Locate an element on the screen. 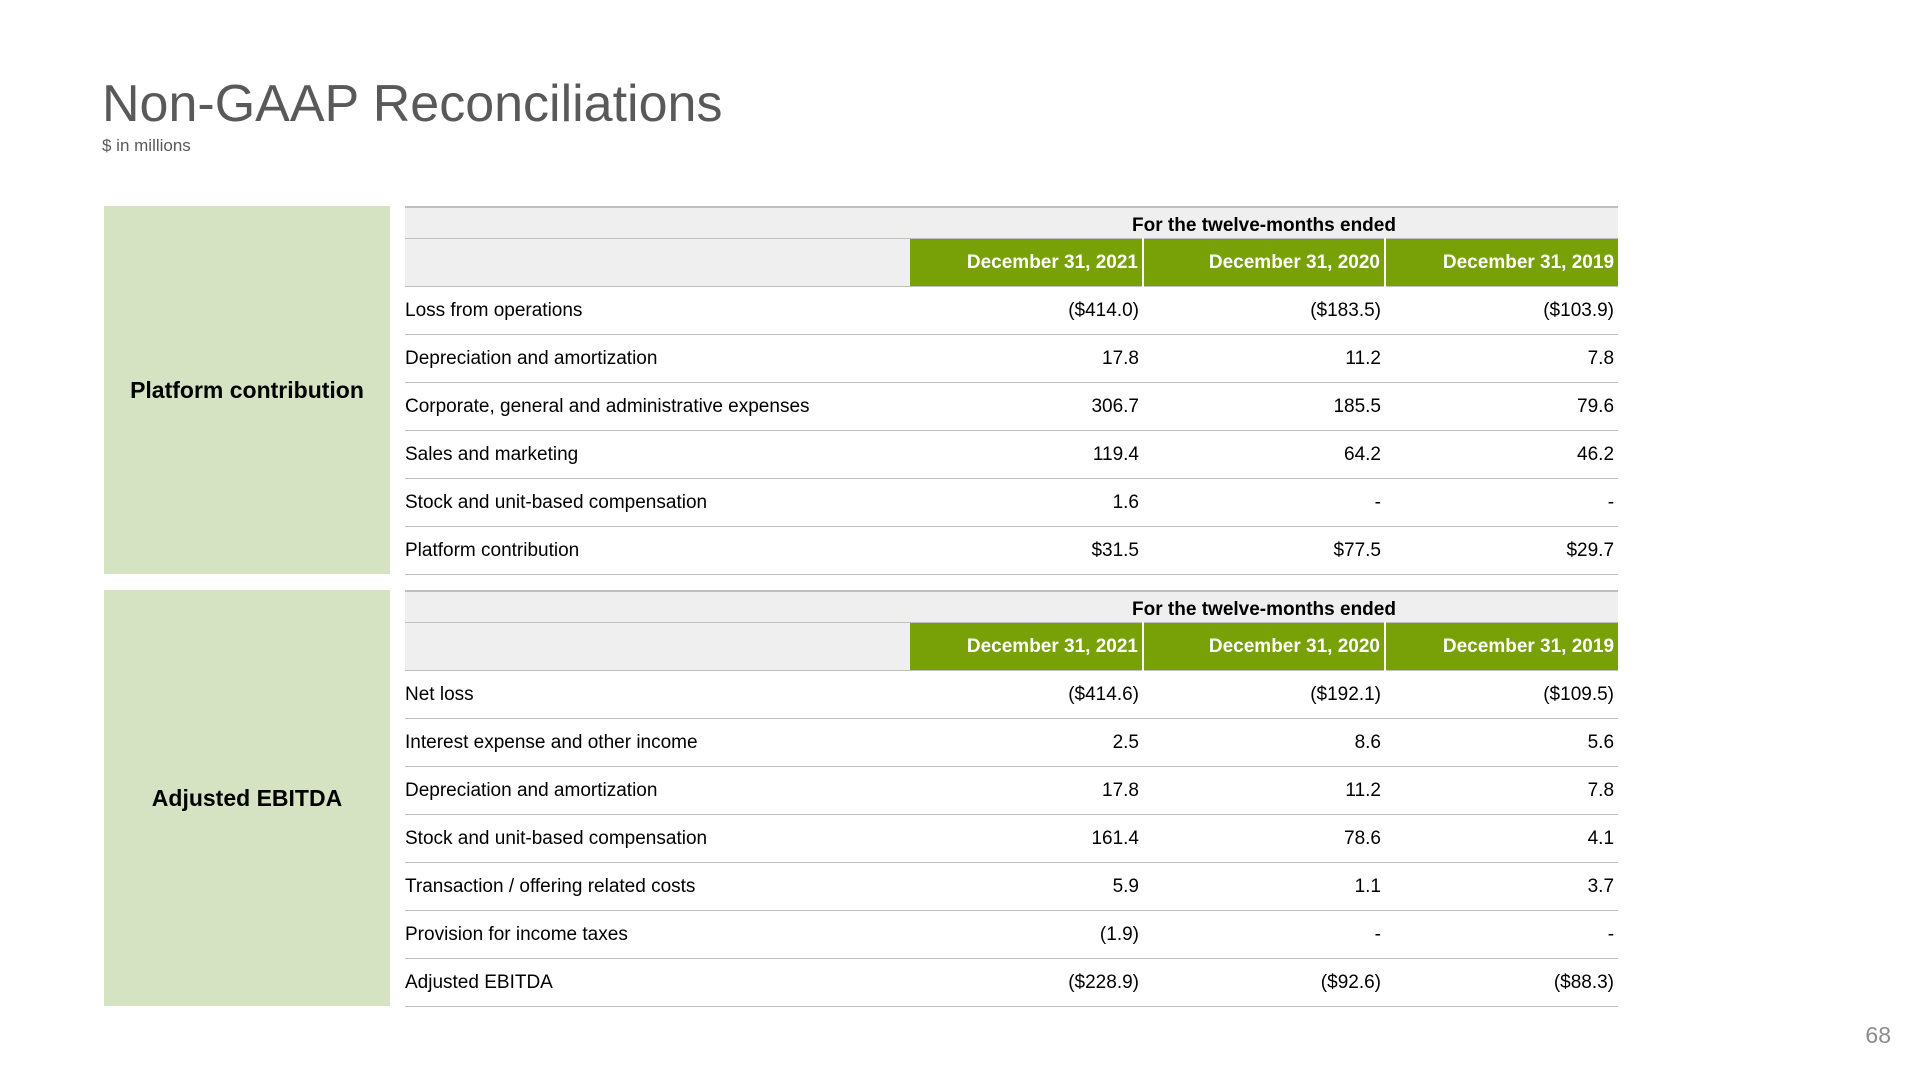  cell-value: ($414.6) is located at coordinates (1026, 694).